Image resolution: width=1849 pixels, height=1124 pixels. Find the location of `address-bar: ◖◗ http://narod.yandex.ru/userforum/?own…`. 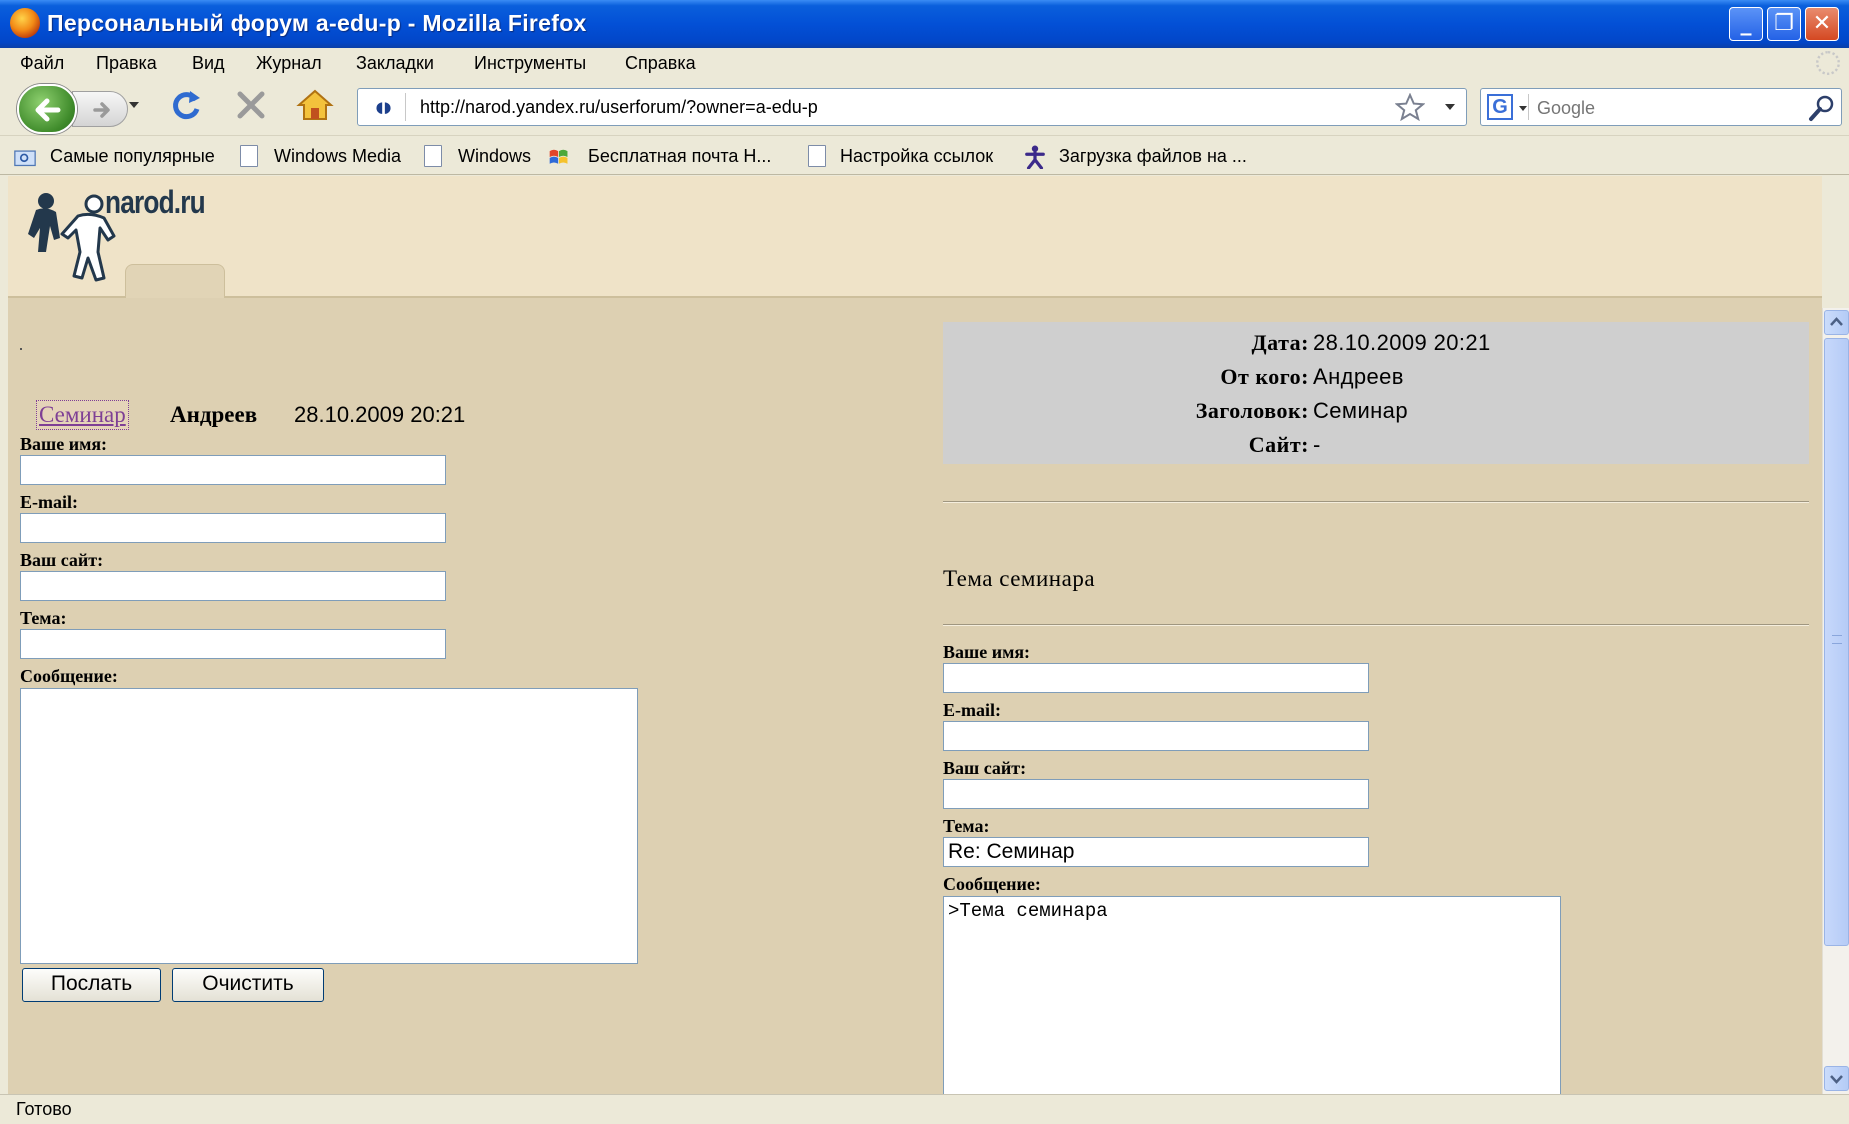

address-bar: ◖◗ http://narod.yandex.ru/userforum/?own… is located at coordinates (912, 107).